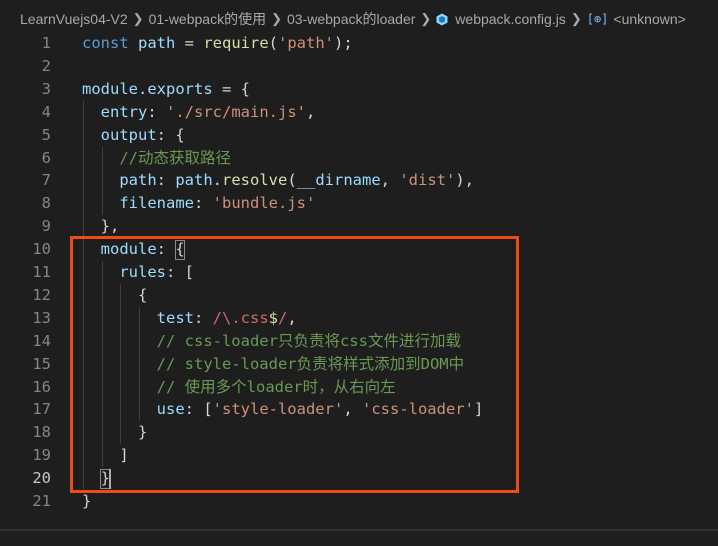  What do you see at coordinates (359, 226) in the screenshot?
I see `code-line: 9 },` at bounding box center [359, 226].